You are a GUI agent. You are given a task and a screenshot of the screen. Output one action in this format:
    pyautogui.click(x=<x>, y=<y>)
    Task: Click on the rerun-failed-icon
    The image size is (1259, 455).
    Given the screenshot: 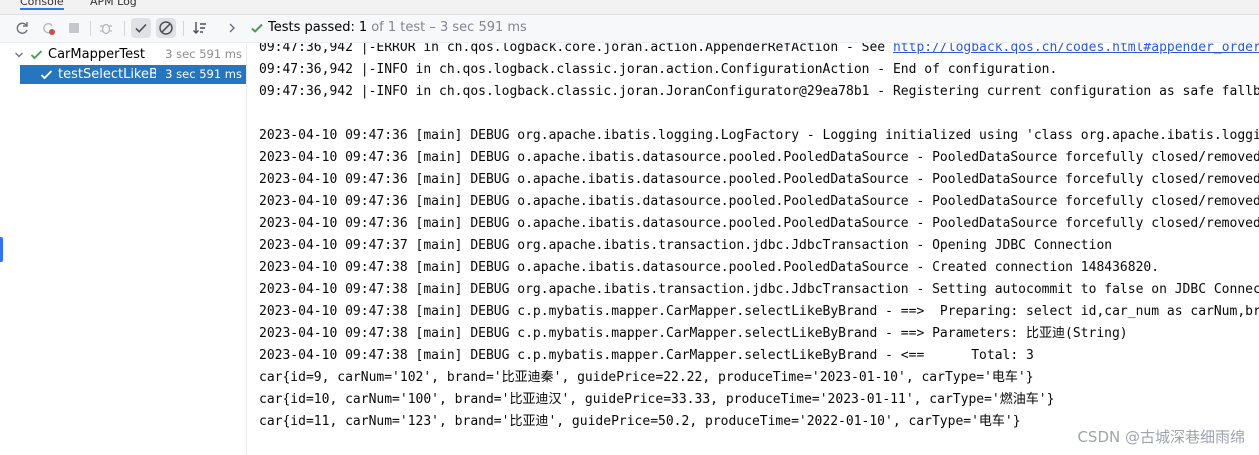 What is the action you would take?
    pyautogui.click(x=48, y=28)
    